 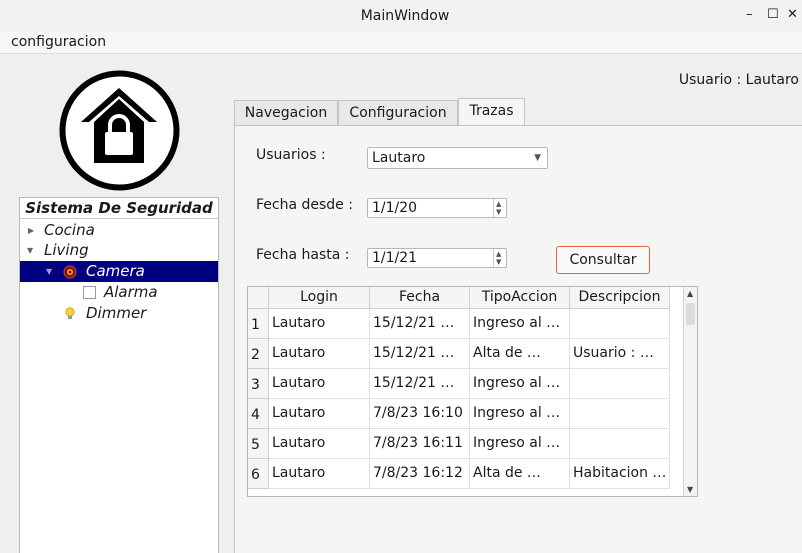 What do you see at coordinates (749, 14) in the screenshot?
I see `minimize-icon: –` at bounding box center [749, 14].